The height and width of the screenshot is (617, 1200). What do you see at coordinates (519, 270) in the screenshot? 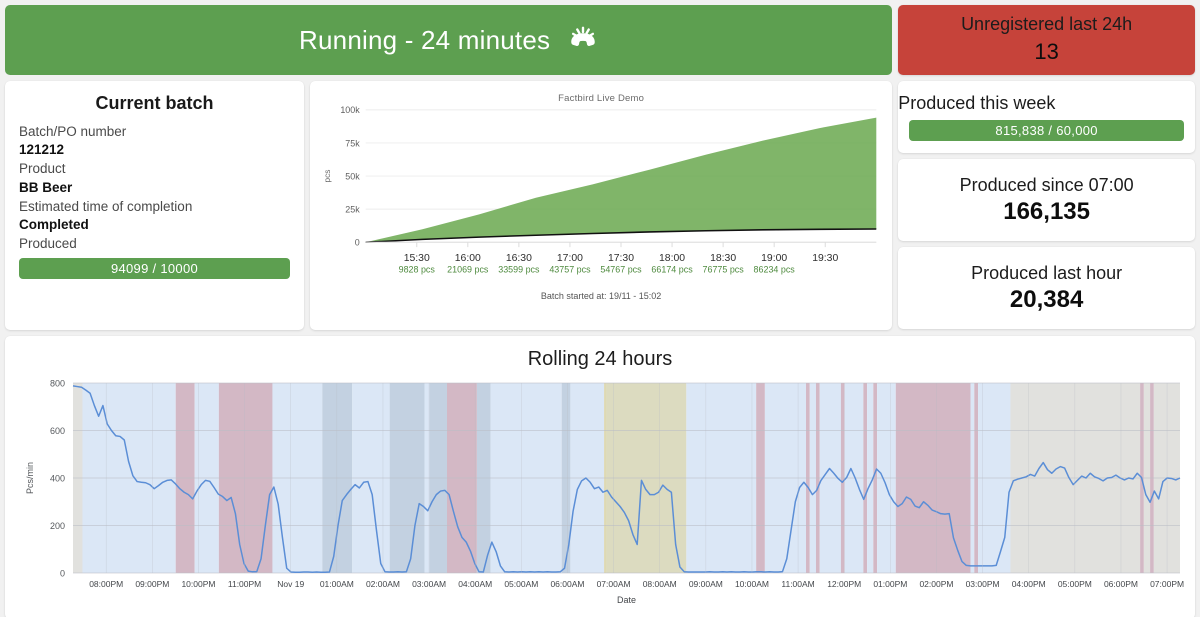
I see `svg-text: 33599 pcs` at bounding box center [519, 270].